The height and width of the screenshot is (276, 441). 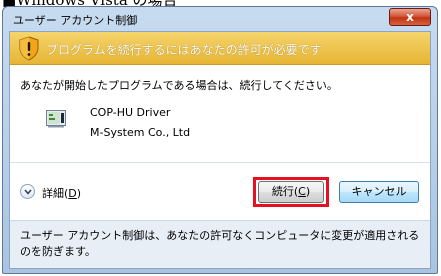 I want to click on chevron-down-icon, so click(x=28, y=192).